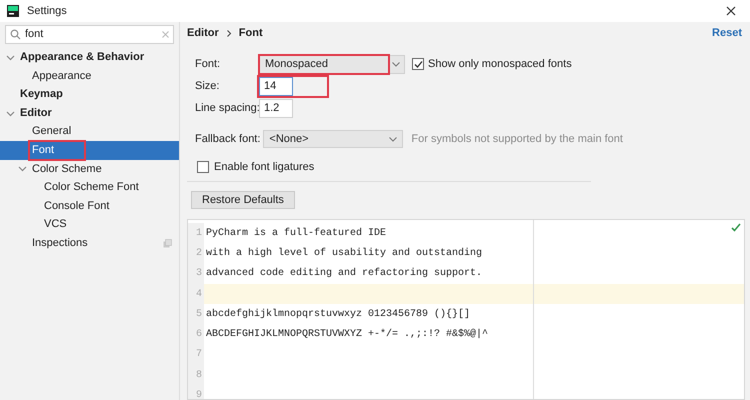  I want to click on tree-item: VCS, so click(89, 224).